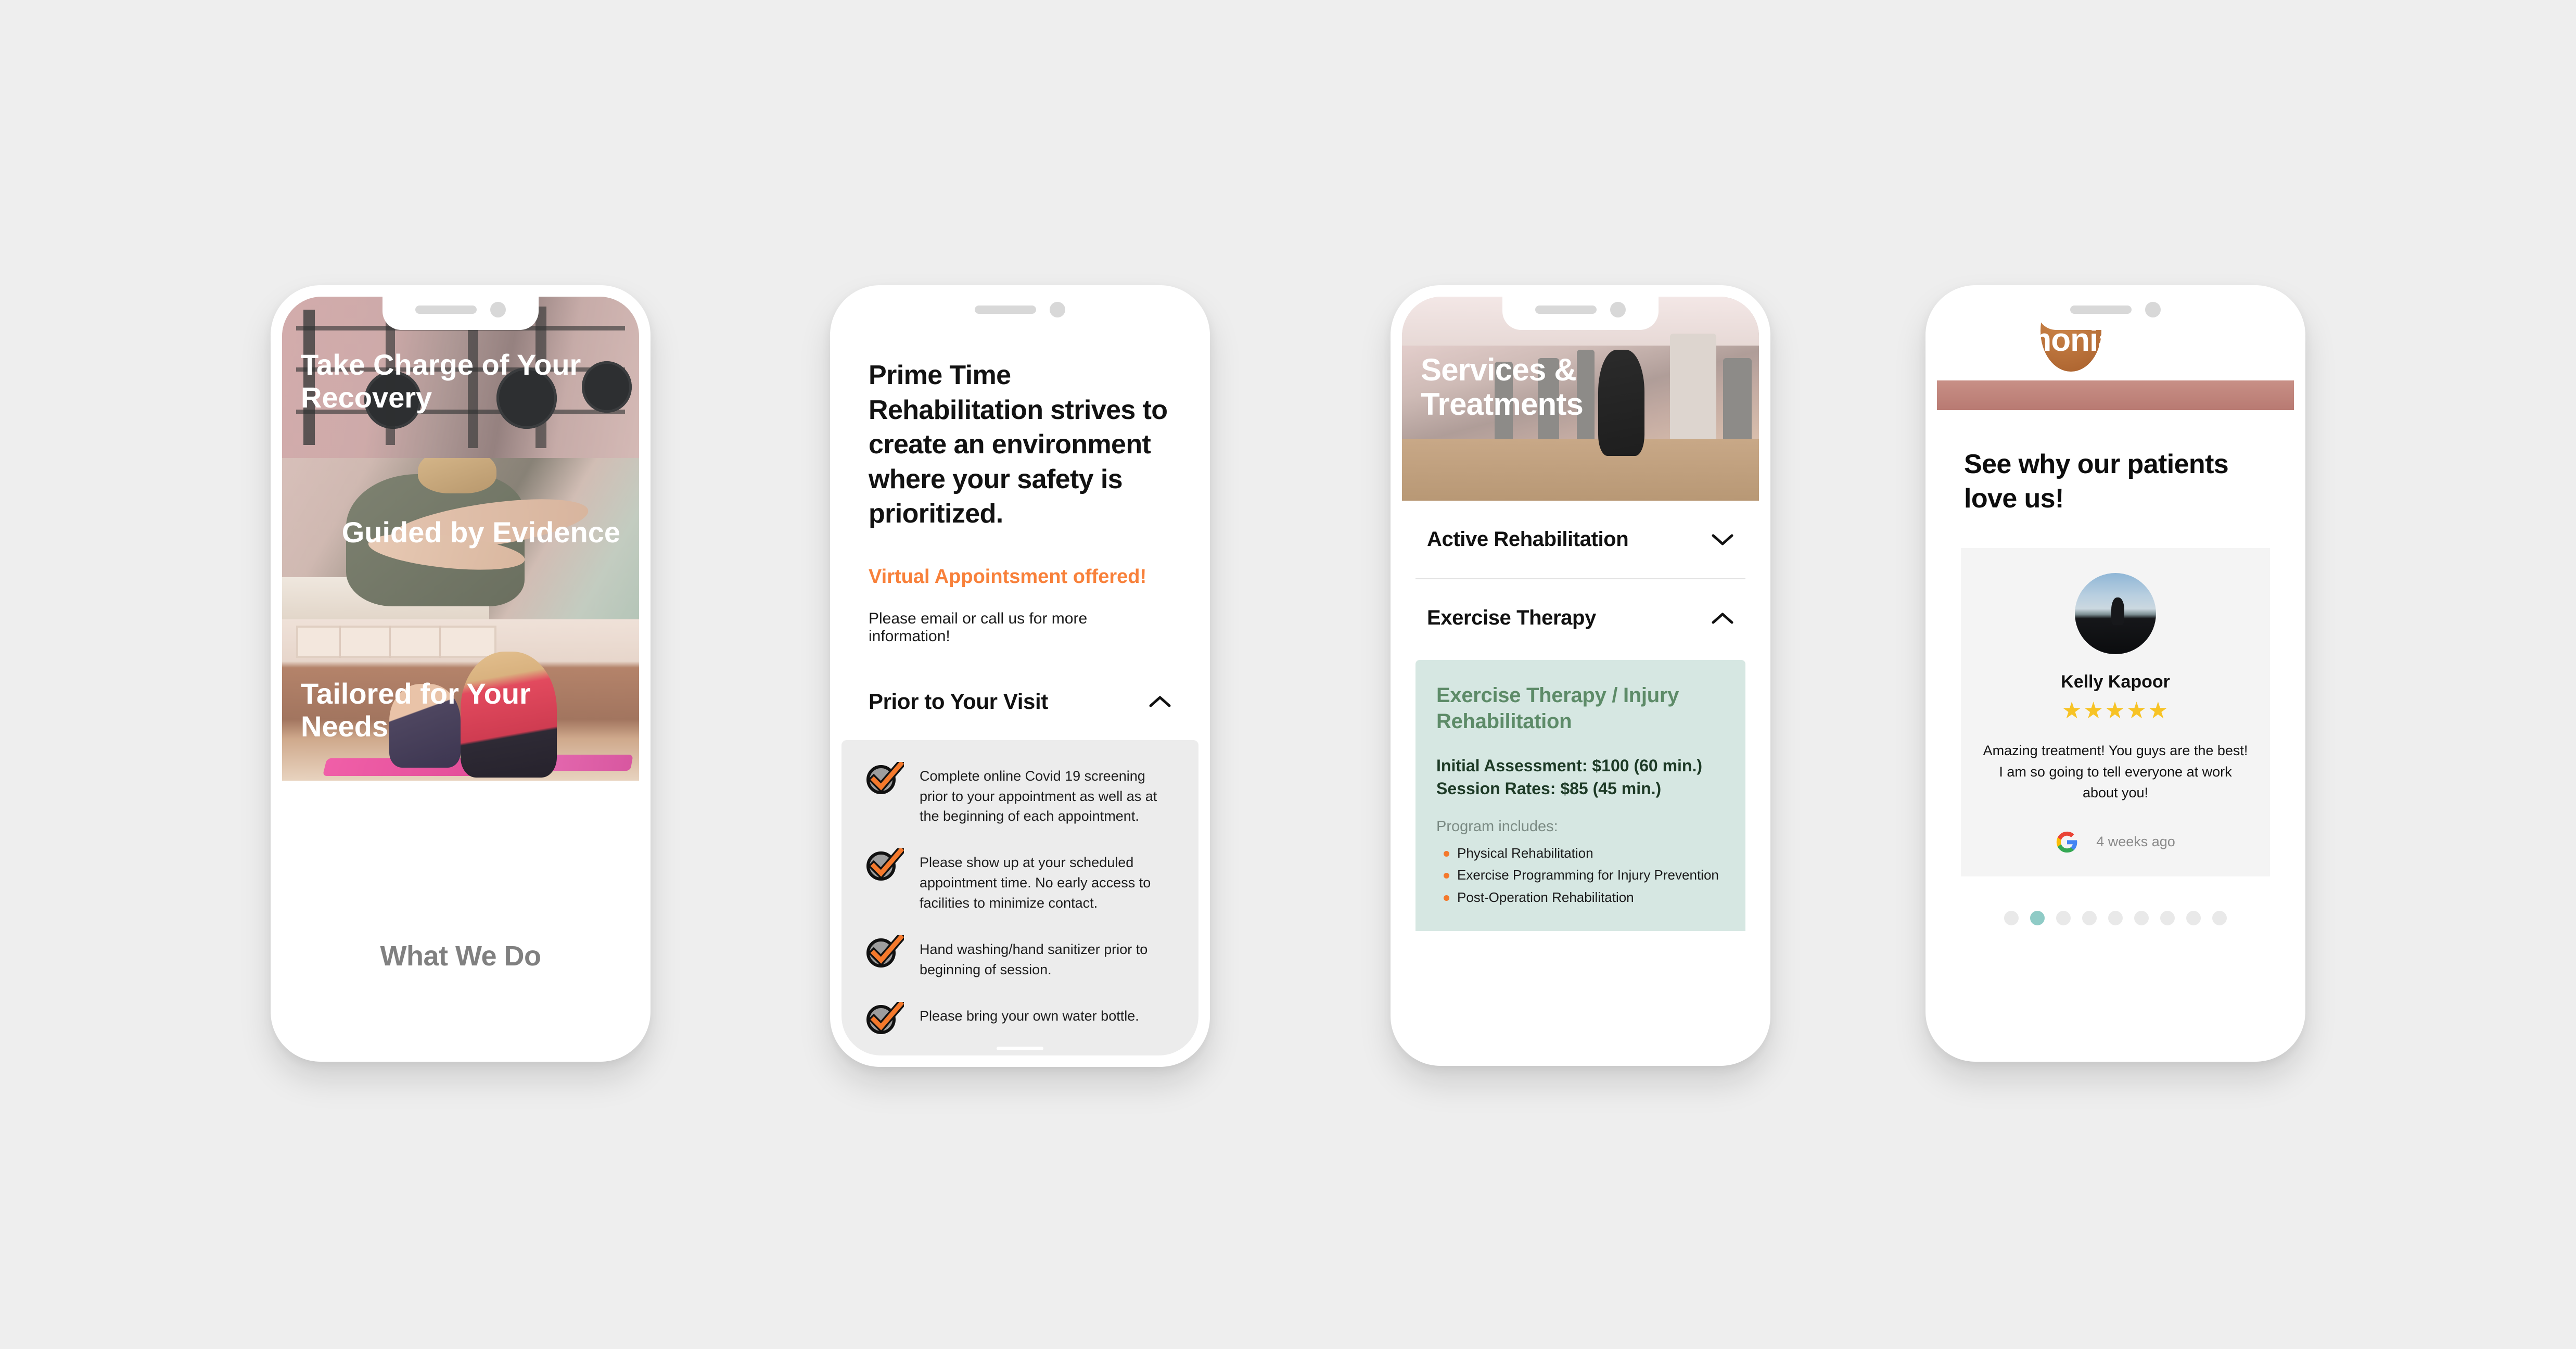  I want to click on checklist-item: Please bring your own water bottle., so click(1020, 1018).